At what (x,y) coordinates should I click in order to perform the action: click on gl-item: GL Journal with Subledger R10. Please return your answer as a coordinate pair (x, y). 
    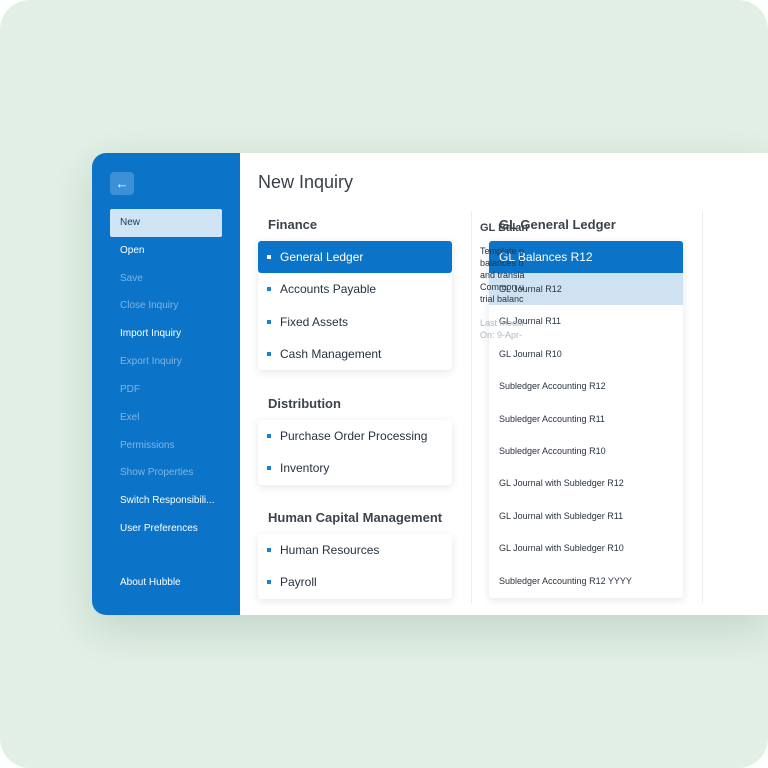
    Looking at the image, I should click on (586, 548).